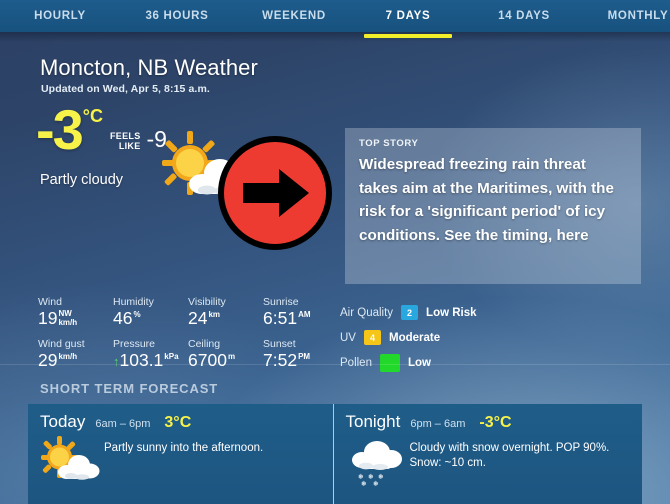 The height and width of the screenshot is (504, 670). What do you see at coordinates (50, 302) in the screenshot?
I see `metric-wind-label: Wind` at bounding box center [50, 302].